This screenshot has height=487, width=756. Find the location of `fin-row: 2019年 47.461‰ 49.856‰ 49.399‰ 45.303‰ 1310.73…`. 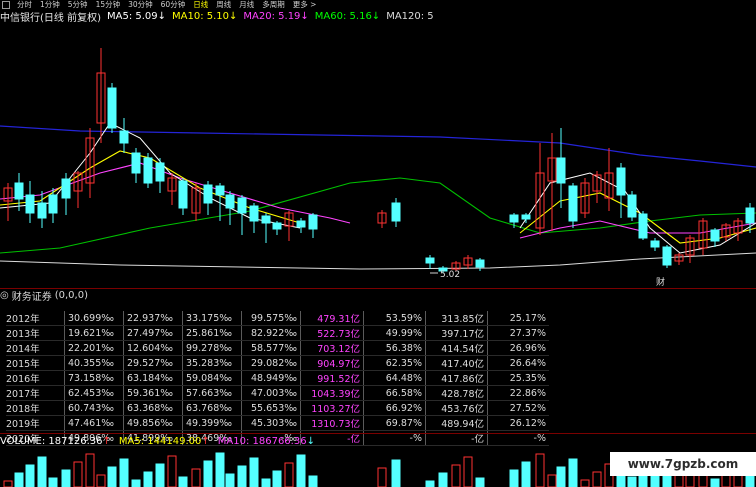

fin-row: 2019年 47.461‰ 49.856‰ 49.399‰ 45.303‰ 1310.73… is located at coordinates (277, 423).